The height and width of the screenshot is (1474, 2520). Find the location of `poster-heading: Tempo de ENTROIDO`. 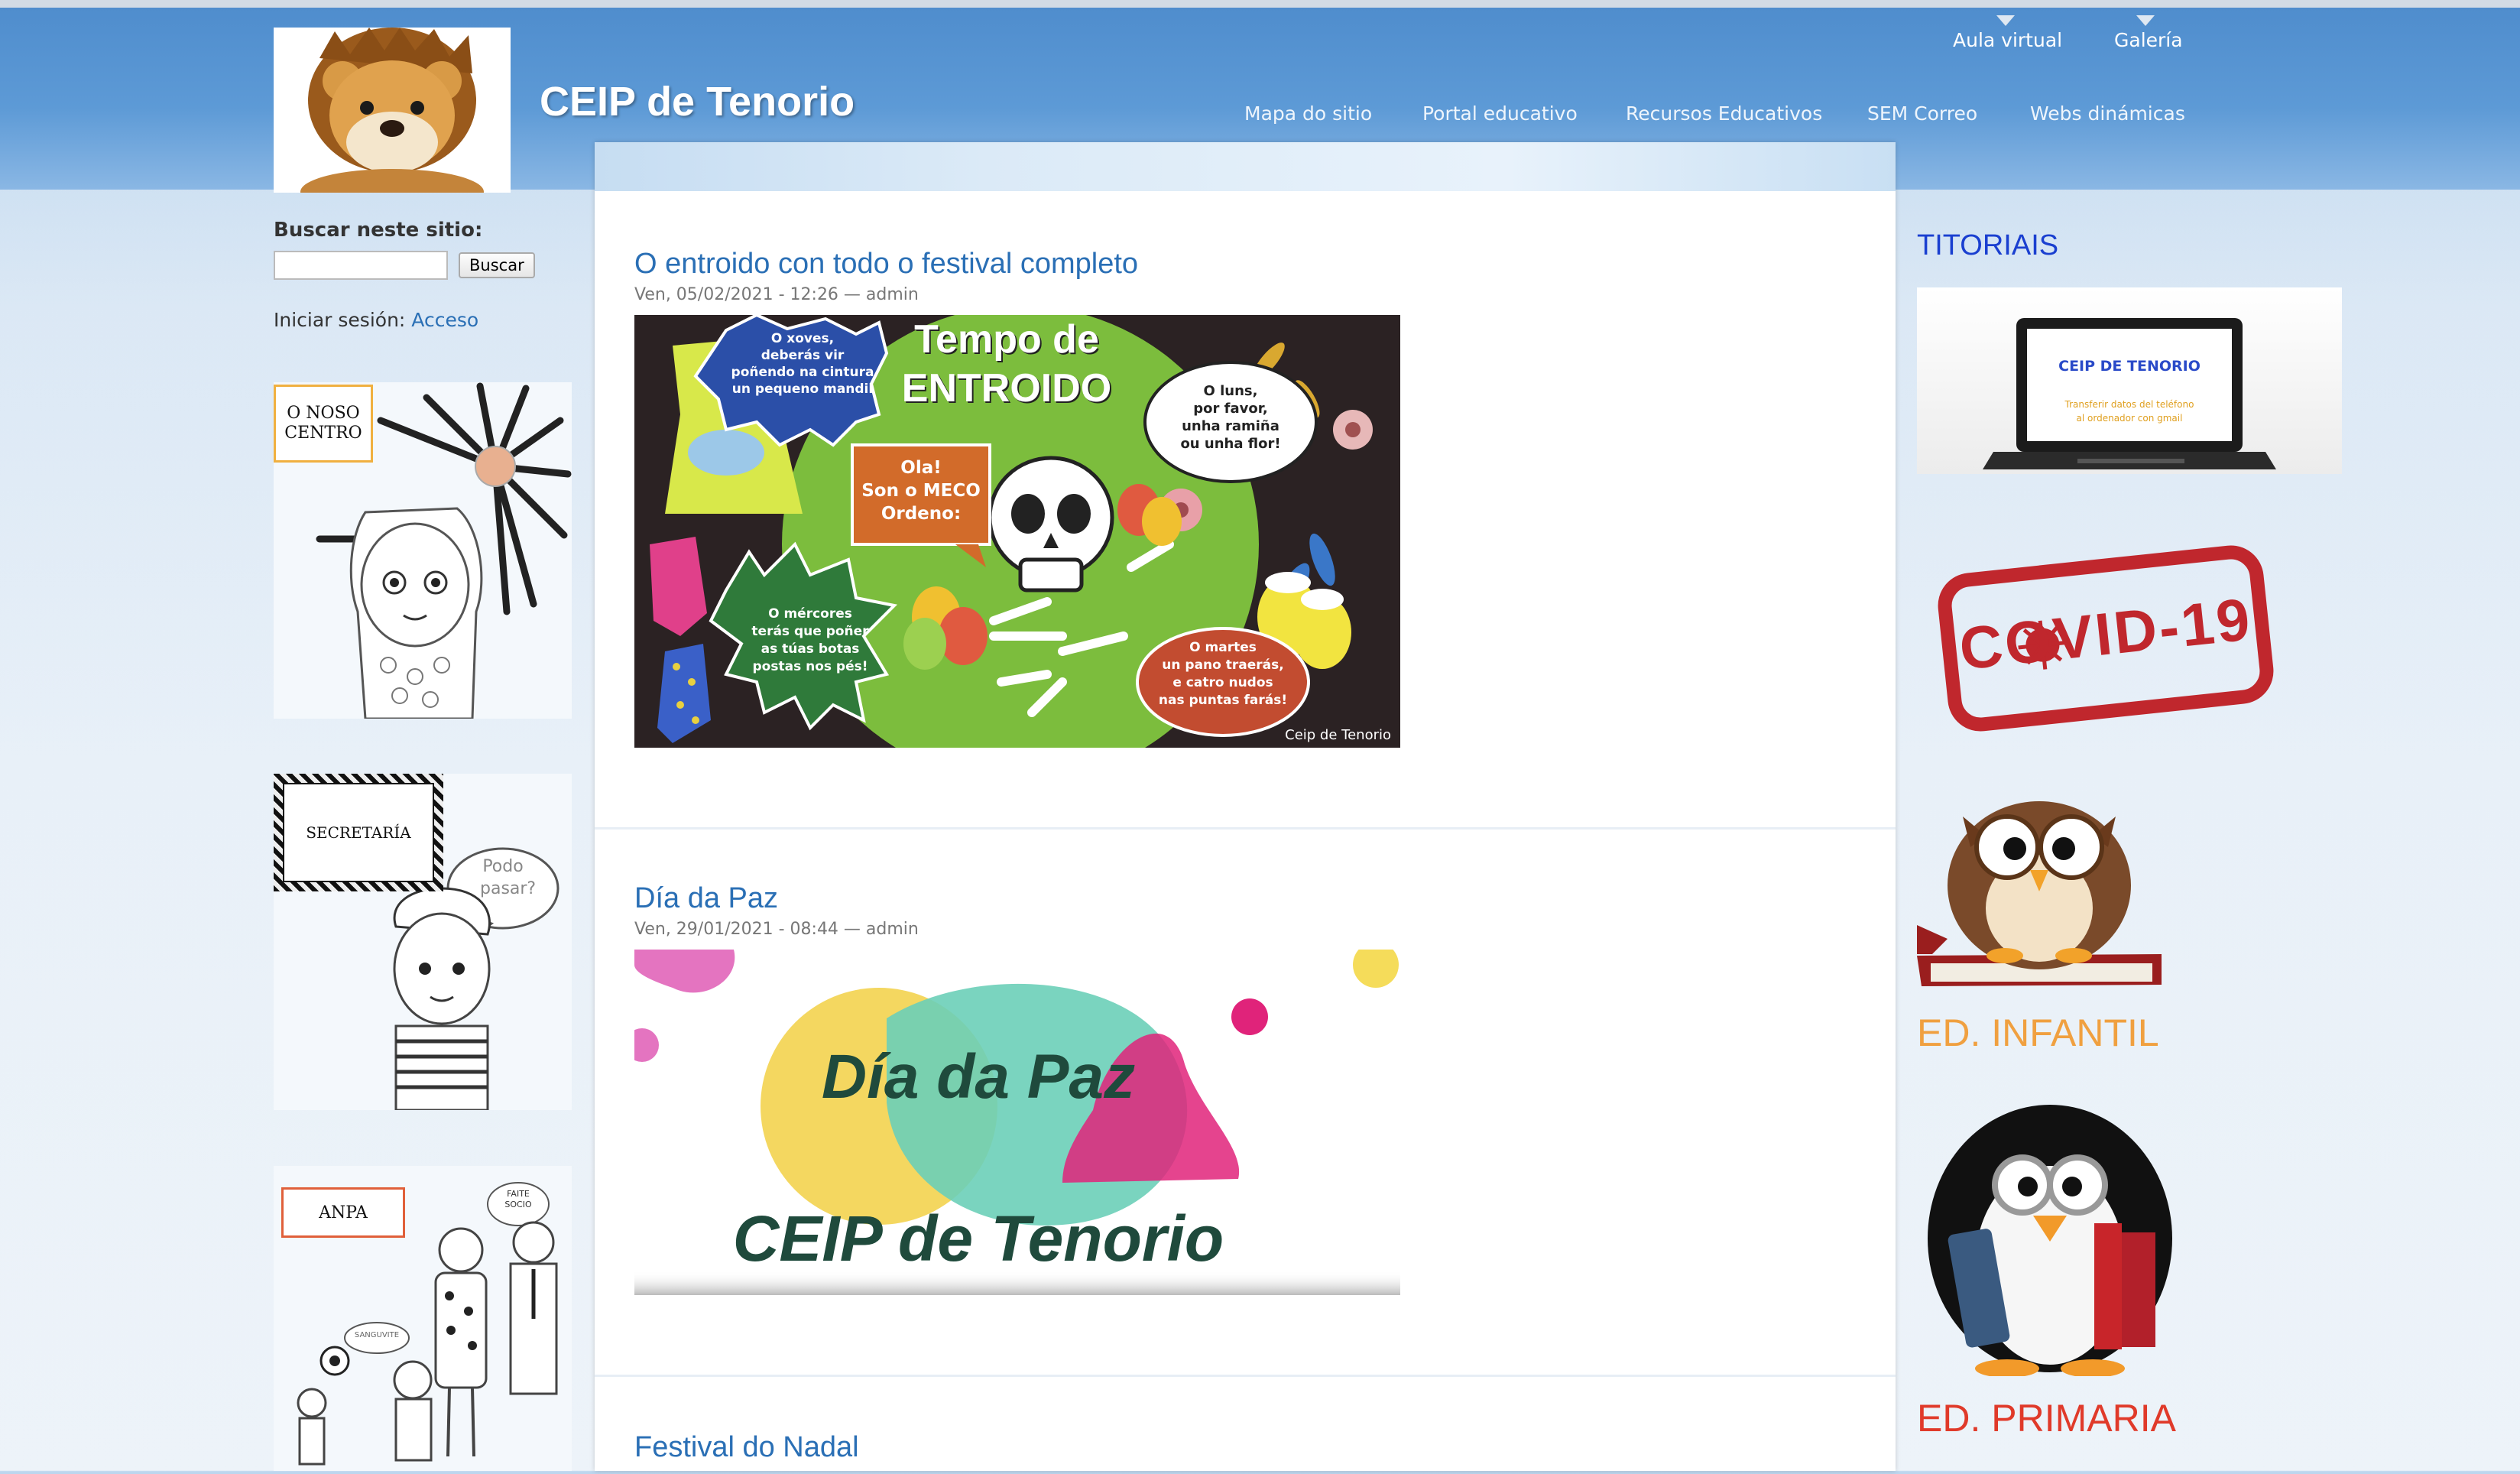

poster-heading: Tempo de ENTROIDO is located at coordinates (1007, 364).